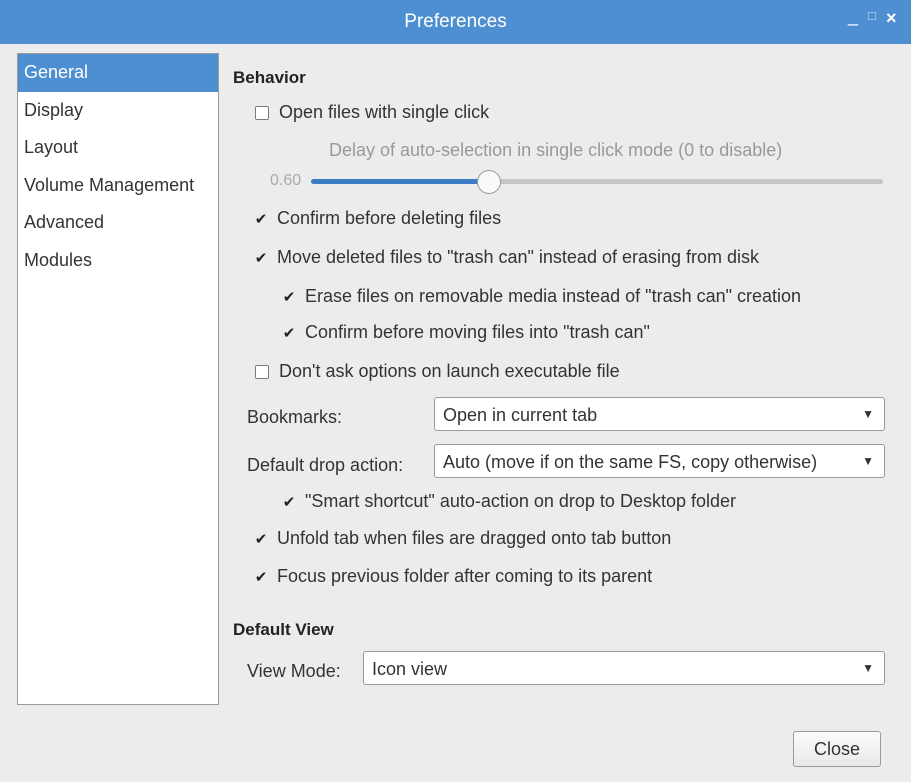 This screenshot has height=782, width=911. Describe the element at coordinates (400, 181) in the screenshot. I see `slider-fill` at that location.